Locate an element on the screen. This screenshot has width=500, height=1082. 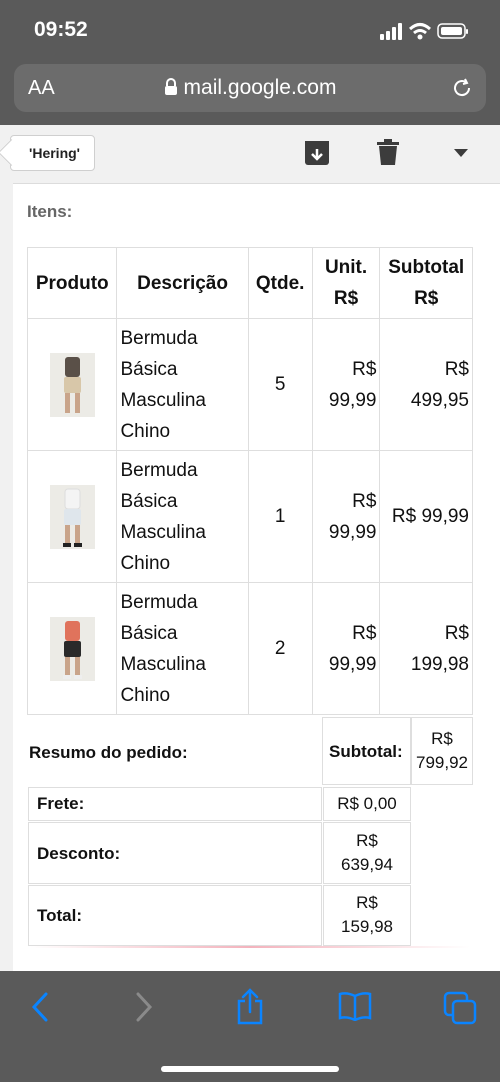
back-arrow-icon is located at coordinates (40, 1007).